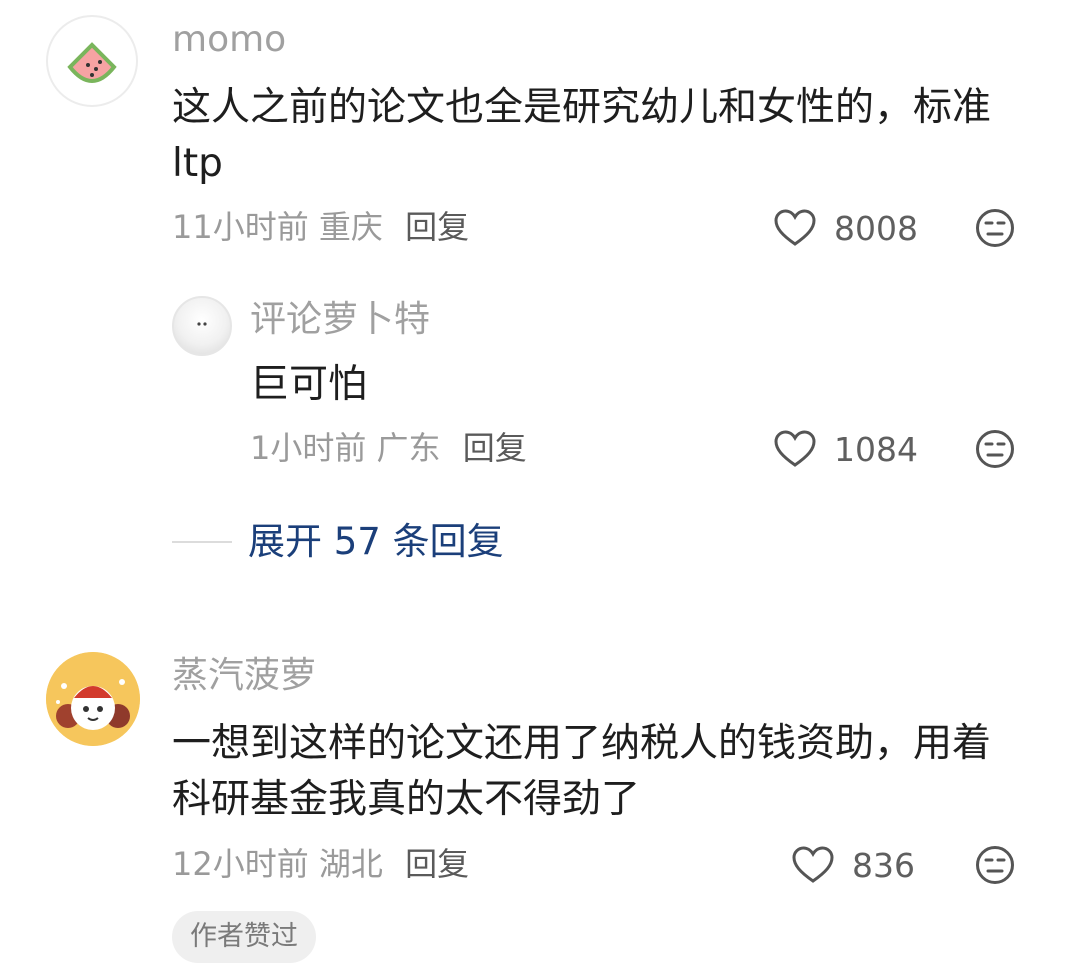 Image resolution: width=1080 pixels, height=966 pixels. I want to click on comment-meta: 11小时前 重庆 回复, so click(320, 227).